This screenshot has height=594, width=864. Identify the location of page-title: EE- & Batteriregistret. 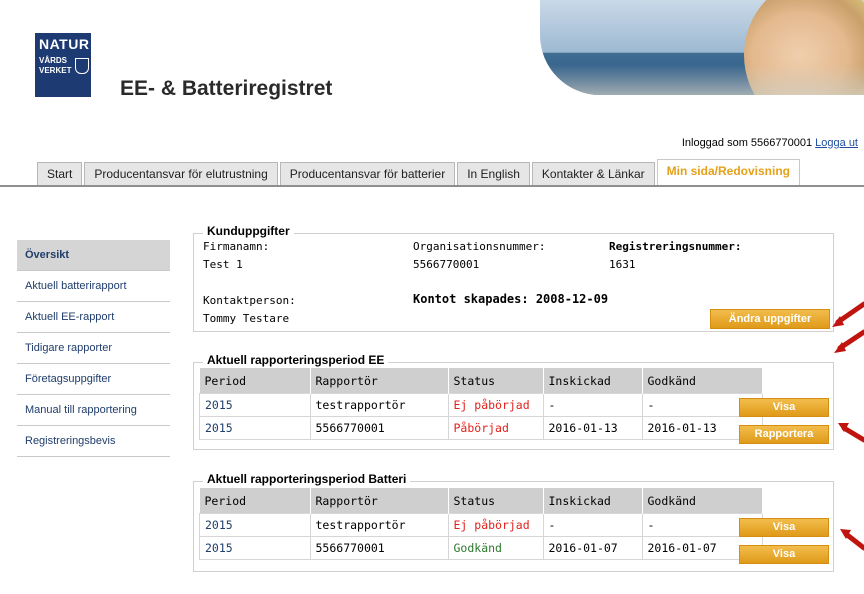
(226, 88).